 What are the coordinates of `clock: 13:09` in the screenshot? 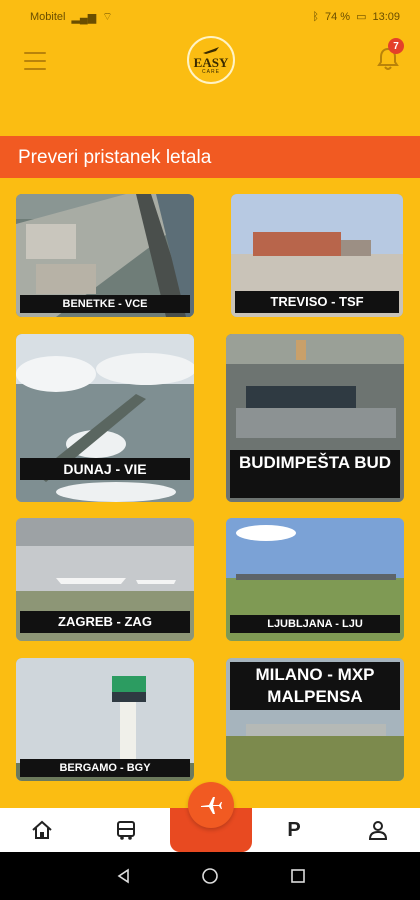 It's located at (386, 16).